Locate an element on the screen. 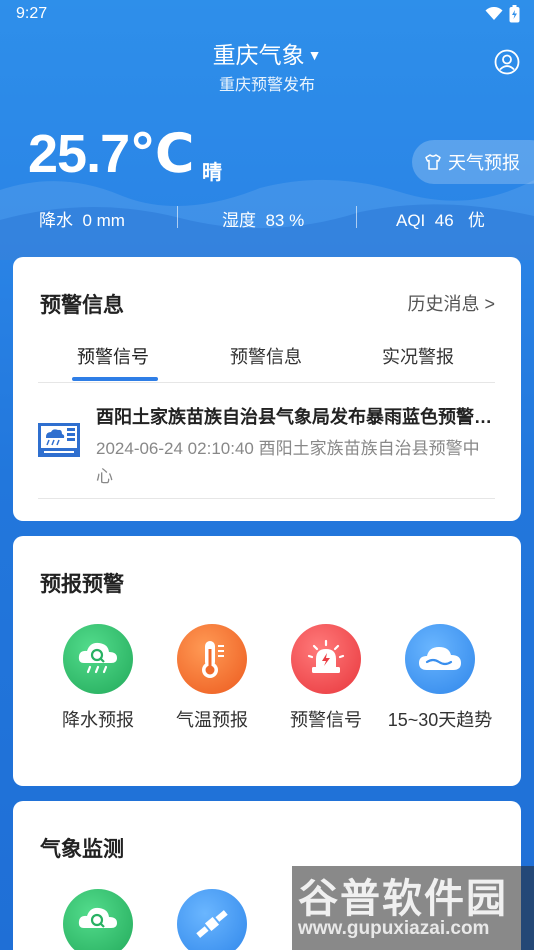 This screenshot has height=950, width=534. weather-forecast-button: 天气预报 is located at coordinates (473, 162).